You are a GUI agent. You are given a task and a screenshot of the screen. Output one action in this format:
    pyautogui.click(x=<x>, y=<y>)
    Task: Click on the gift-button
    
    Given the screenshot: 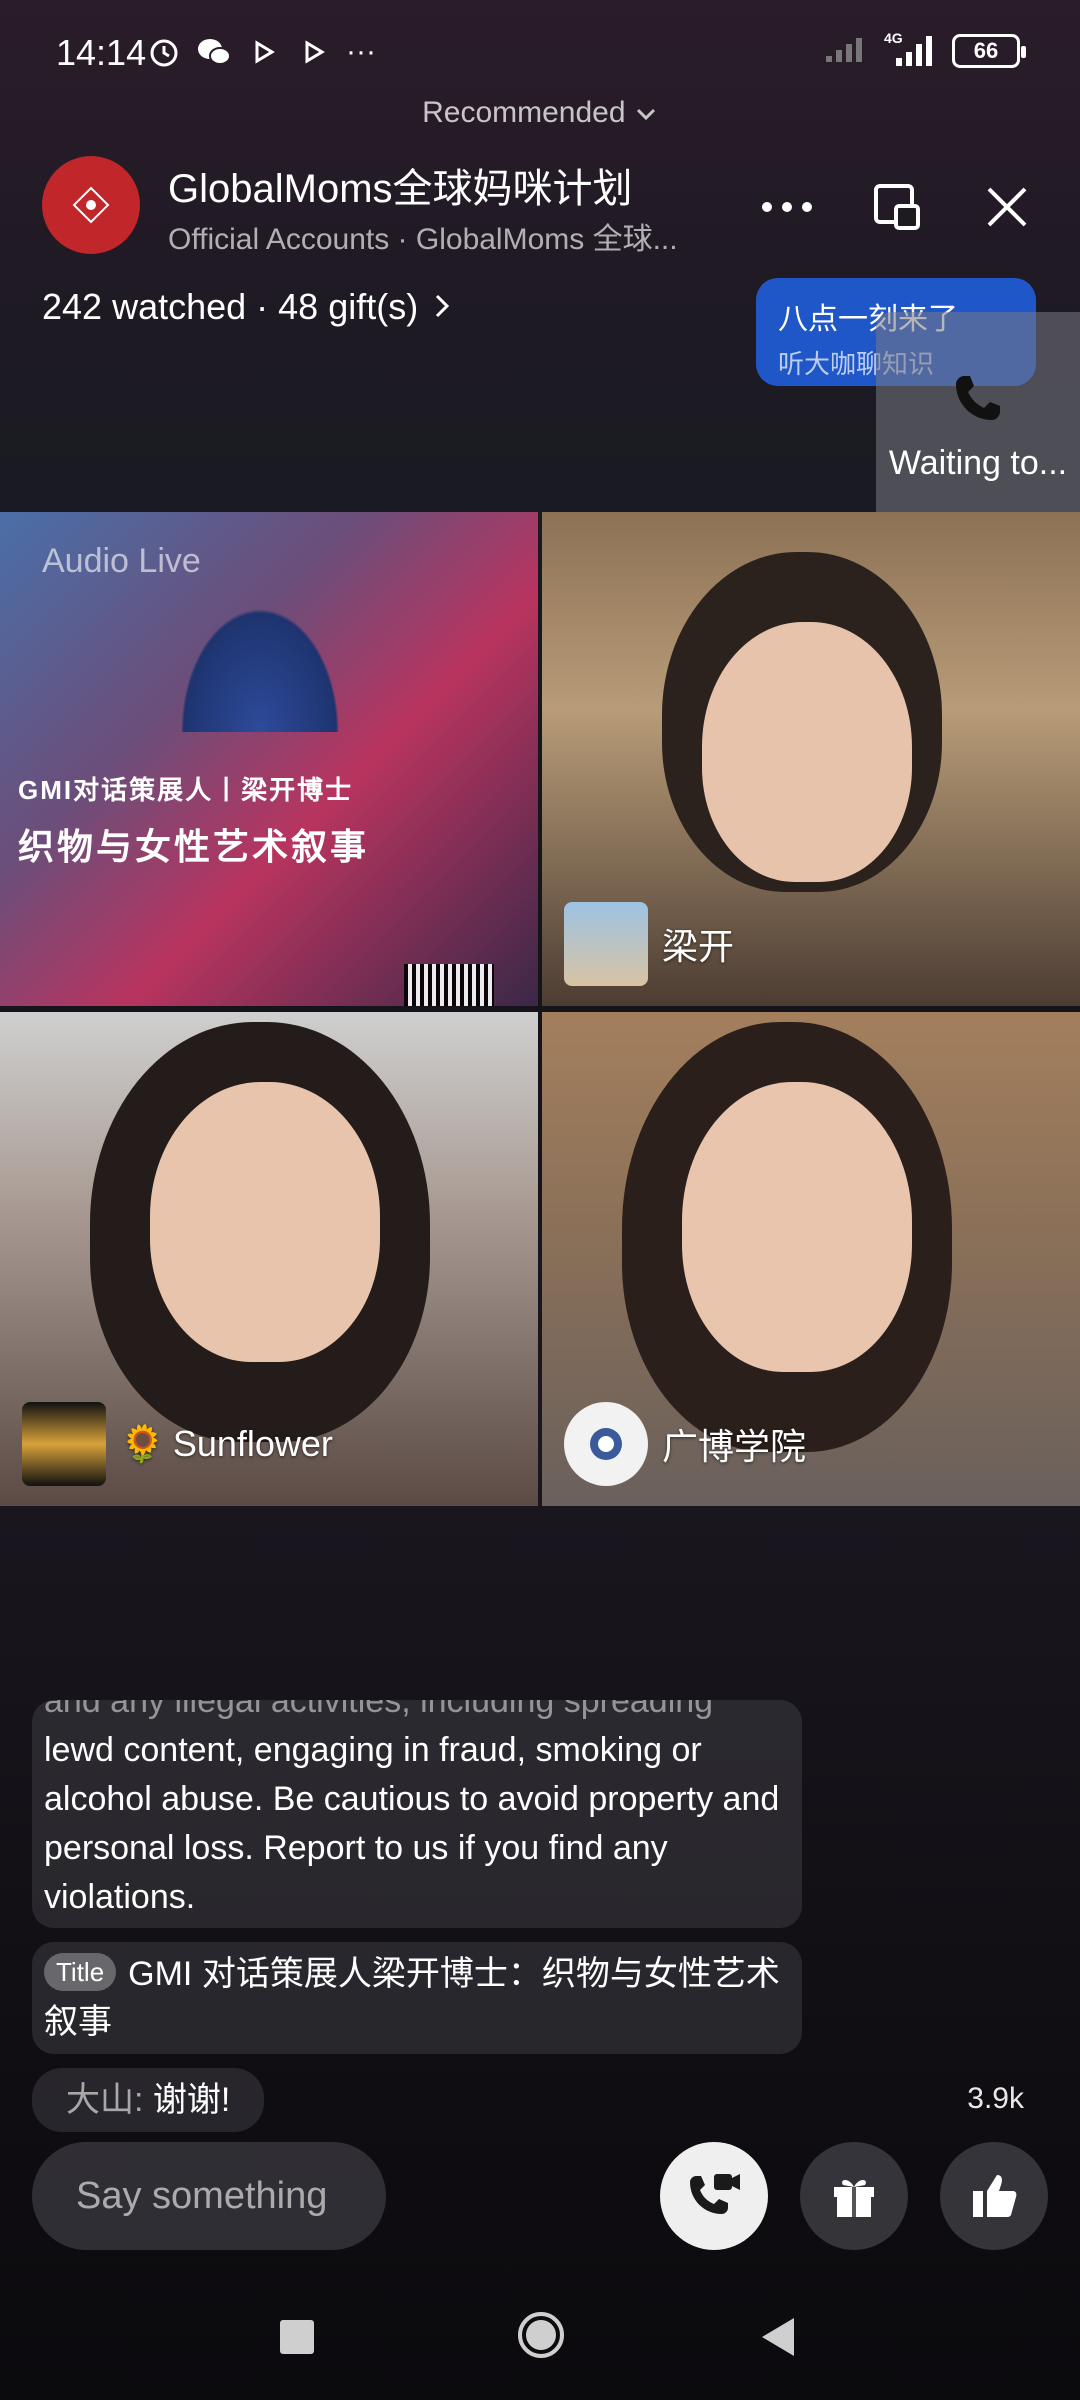 What is the action you would take?
    pyautogui.click(x=854, y=2196)
    